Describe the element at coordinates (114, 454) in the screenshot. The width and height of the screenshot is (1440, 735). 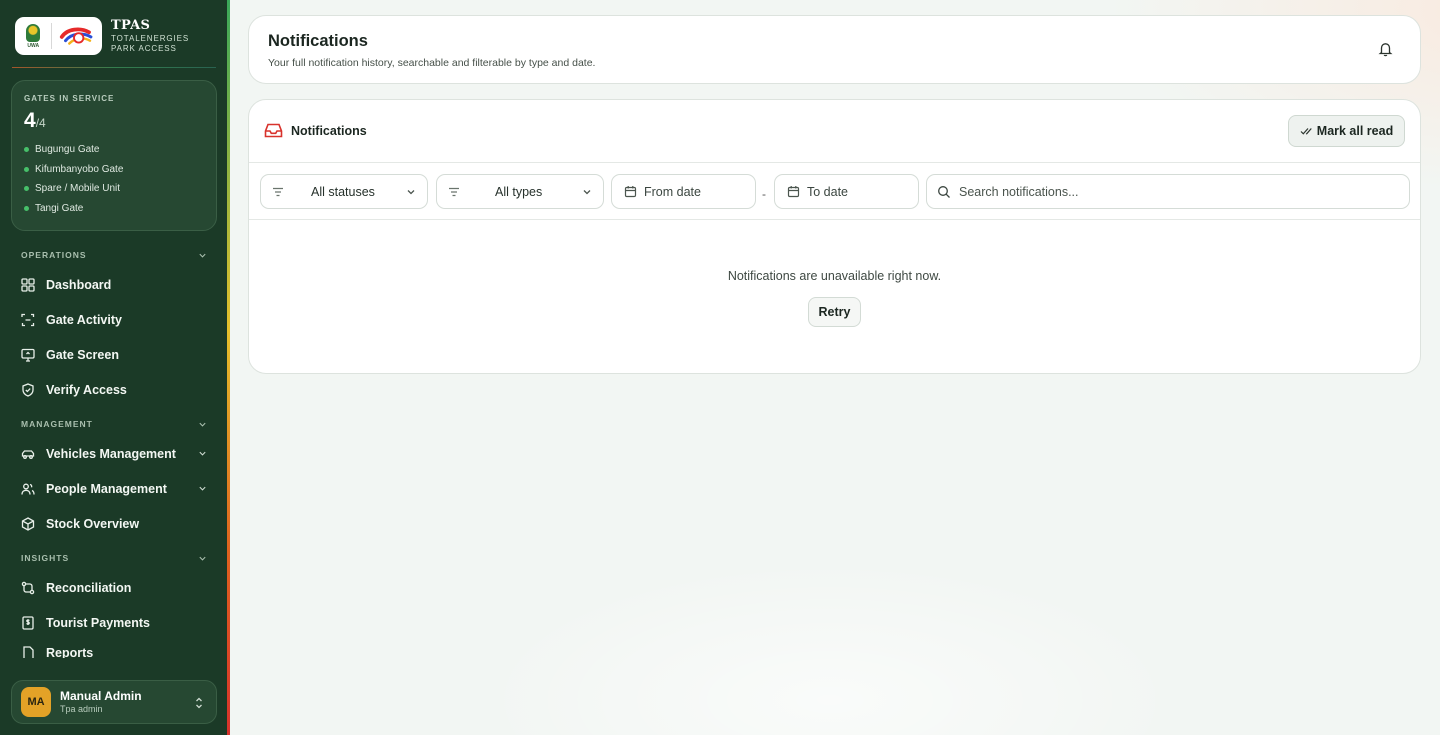
I see `sidebar-item-vehicles-management: Vehicles Management` at that location.